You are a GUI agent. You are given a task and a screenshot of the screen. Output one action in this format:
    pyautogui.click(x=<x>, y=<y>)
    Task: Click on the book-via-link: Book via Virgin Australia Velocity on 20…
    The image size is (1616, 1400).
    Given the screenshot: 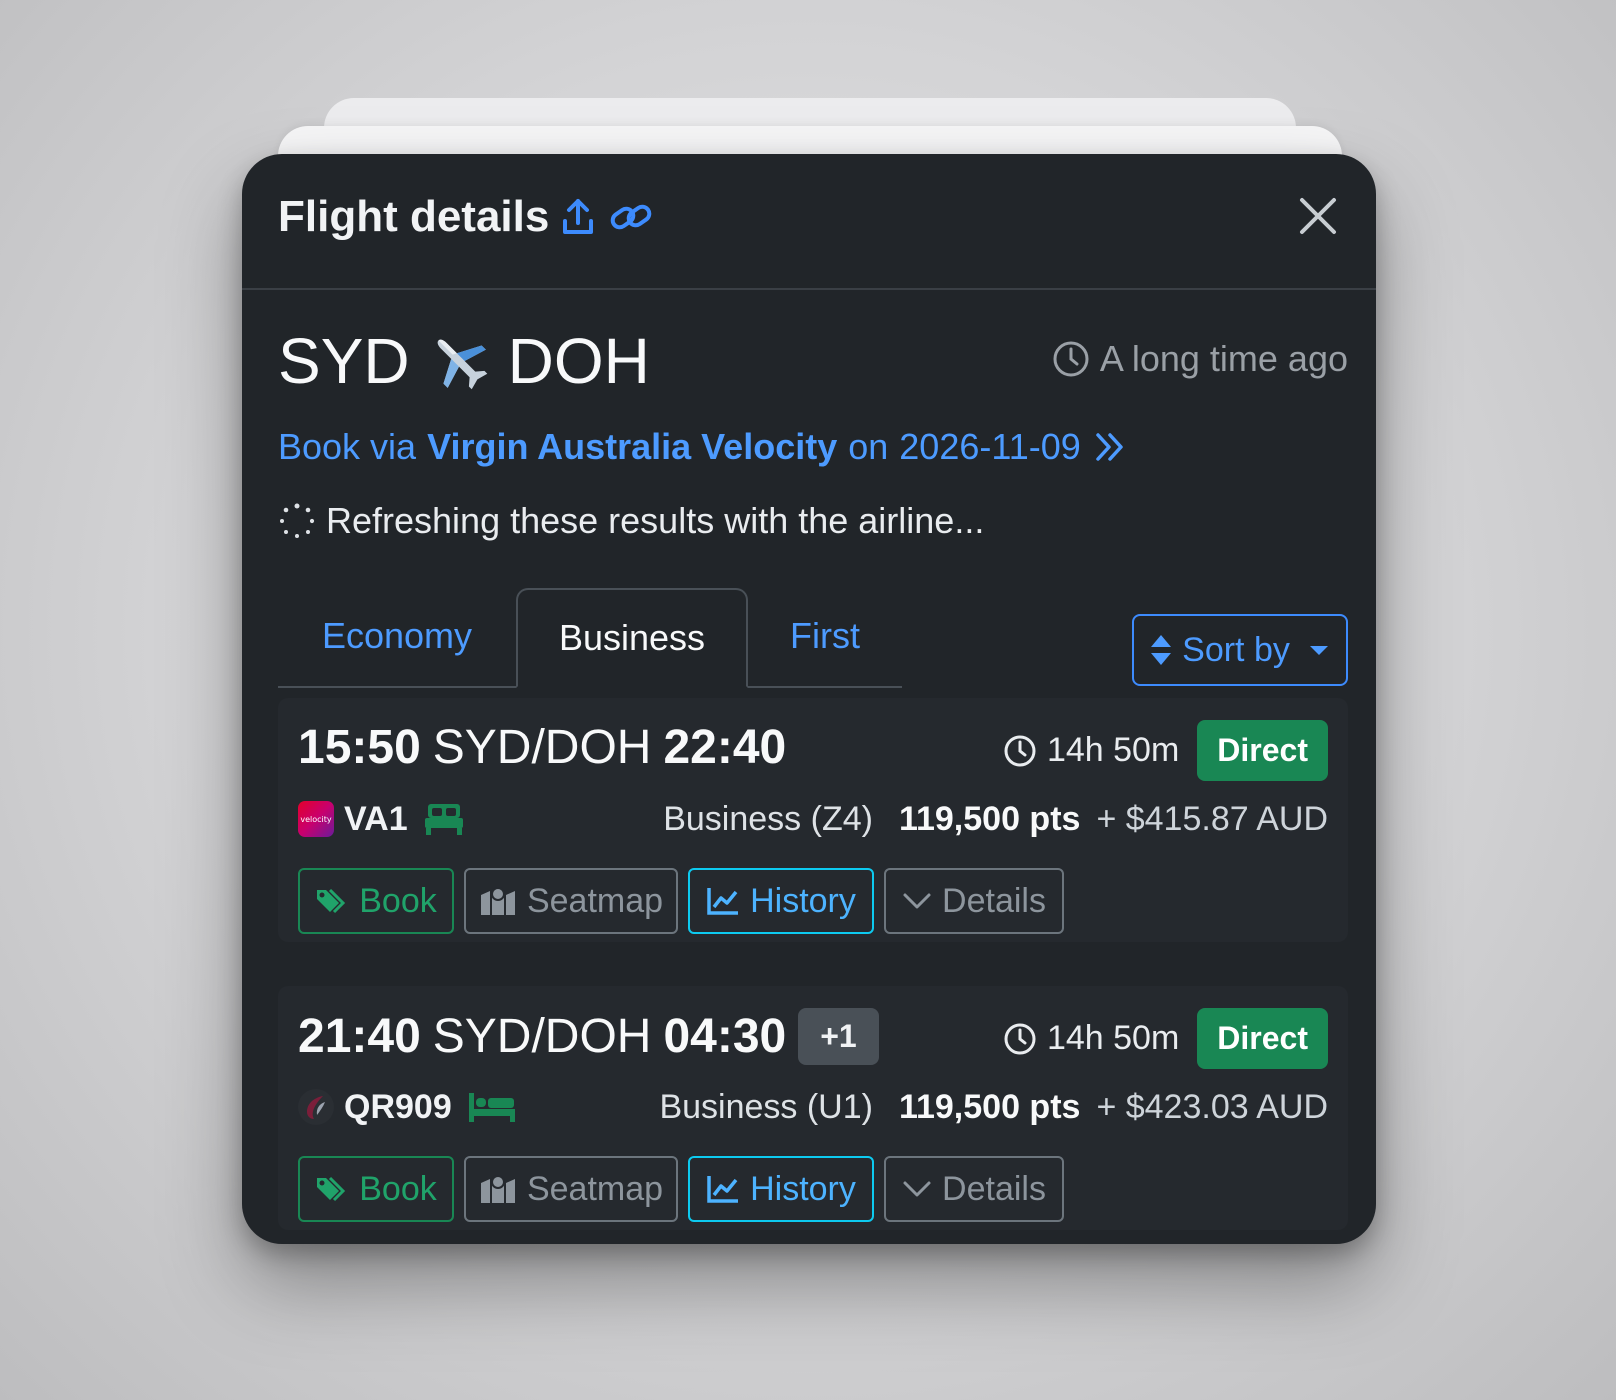 What is the action you would take?
    pyautogui.click(x=702, y=447)
    